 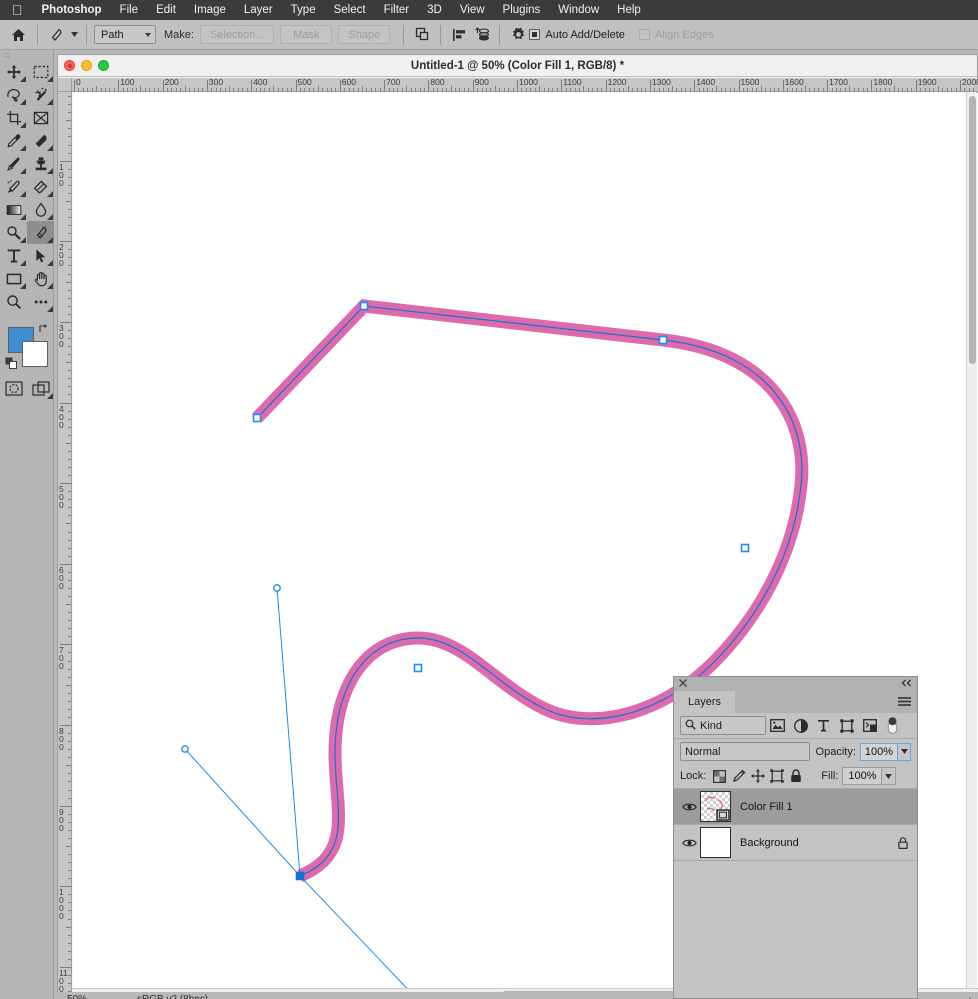 What do you see at coordinates (904, 751) in the screenshot?
I see `opacity-stepper` at bounding box center [904, 751].